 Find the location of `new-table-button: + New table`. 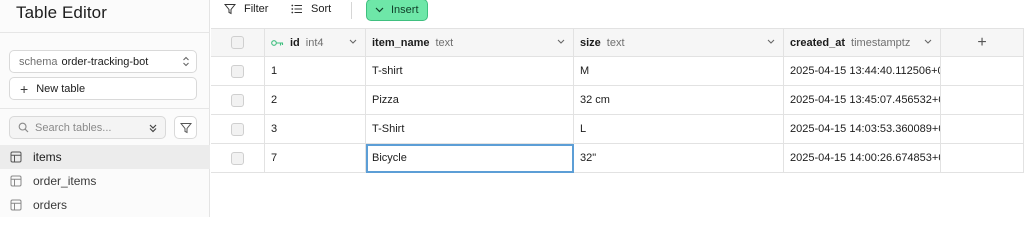

new-table-button: + New table is located at coordinates (103, 88).